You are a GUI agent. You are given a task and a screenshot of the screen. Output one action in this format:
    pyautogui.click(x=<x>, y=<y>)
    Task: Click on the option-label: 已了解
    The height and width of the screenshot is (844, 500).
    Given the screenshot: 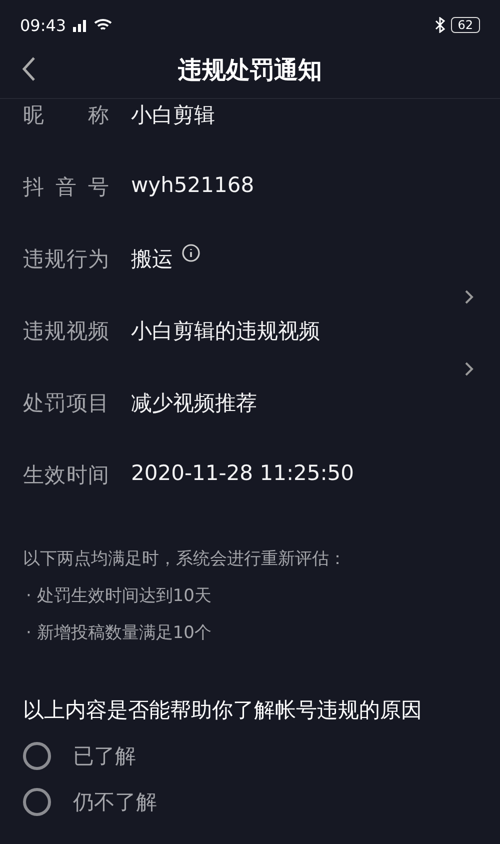 What is the action you would take?
    pyautogui.click(x=104, y=756)
    